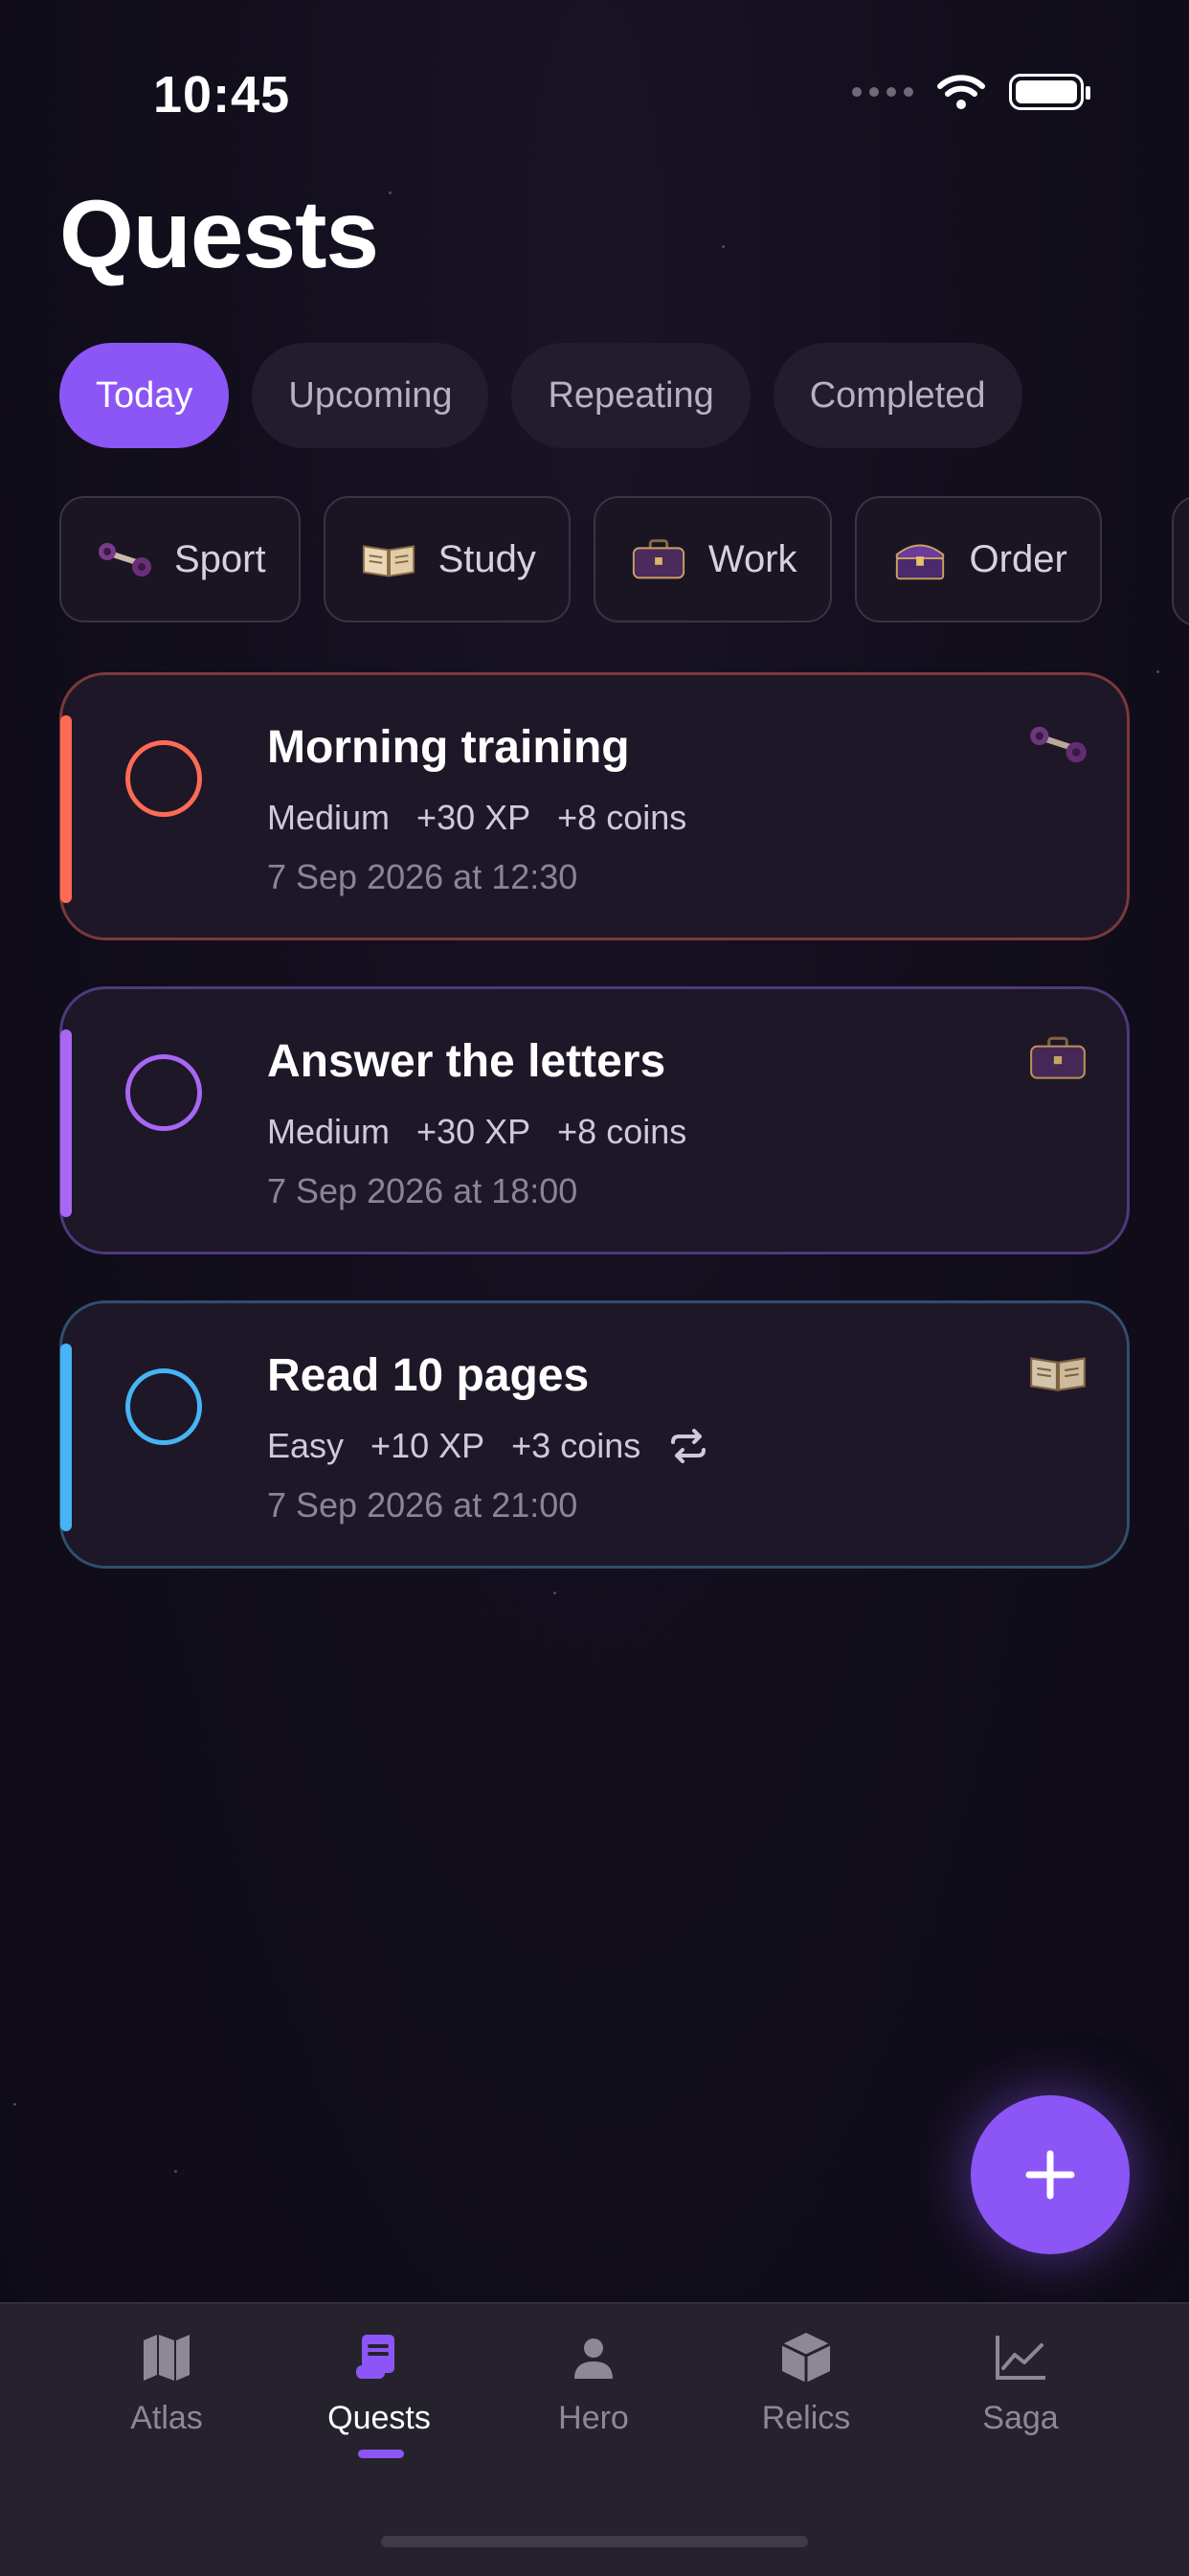 Image resolution: width=1189 pixels, height=2576 pixels. I want to click on nav-label: Relics, so click(806, 2418).